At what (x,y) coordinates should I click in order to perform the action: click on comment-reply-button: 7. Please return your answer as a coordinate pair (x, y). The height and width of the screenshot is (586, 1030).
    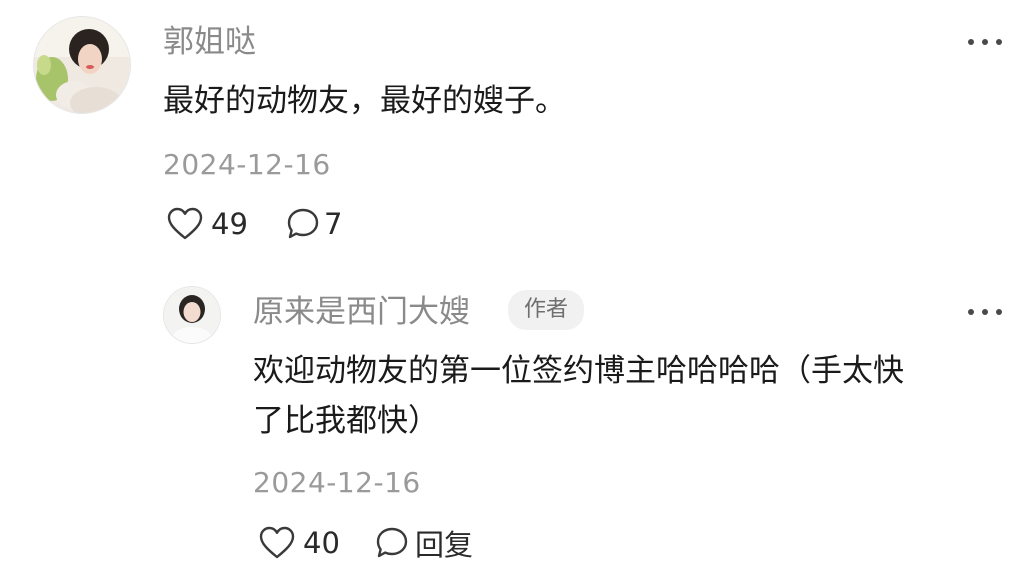
    Looking at the image, I should click on (314, 224).